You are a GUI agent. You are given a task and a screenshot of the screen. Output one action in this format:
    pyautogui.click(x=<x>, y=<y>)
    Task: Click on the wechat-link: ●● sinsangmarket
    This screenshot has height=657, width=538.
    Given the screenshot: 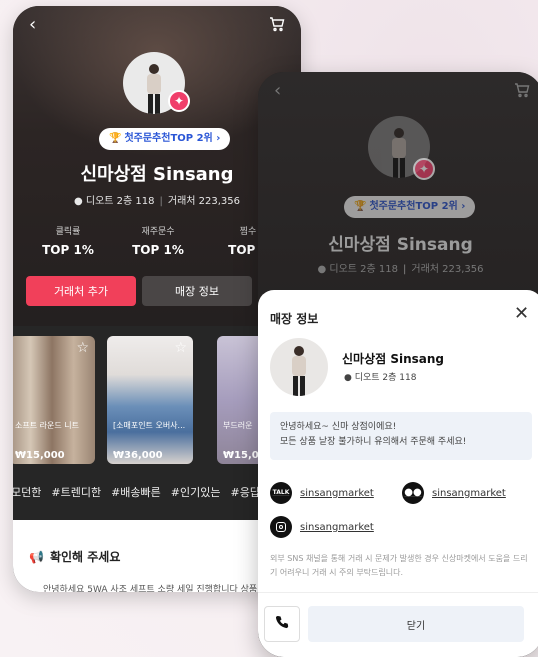 What is the action you would take?
    pyautogui.click(x=454, y=493)
    